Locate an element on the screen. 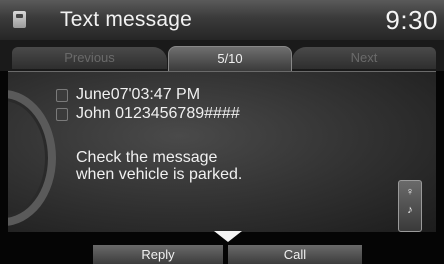  voice-icon: ♀ is located at coordinates (410, 192).